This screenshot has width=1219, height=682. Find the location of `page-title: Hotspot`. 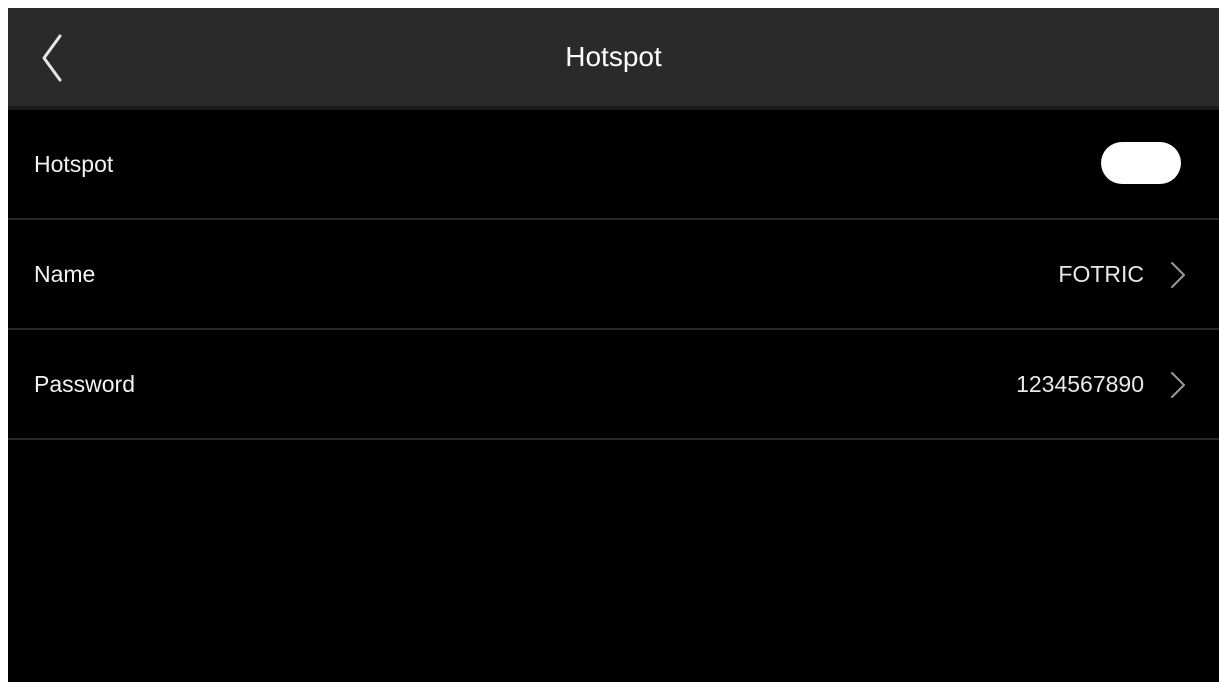

page-title: Hotspot is located at coordinates (613, 56).